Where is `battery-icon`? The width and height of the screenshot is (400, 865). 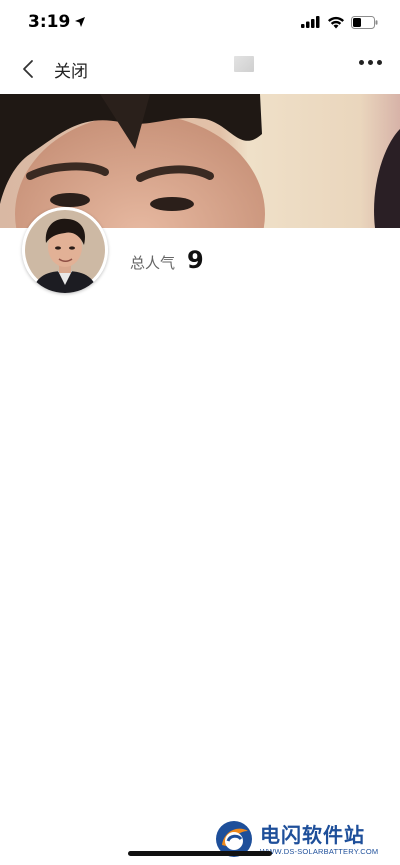 battery-icon is located at coordinates (364, 22).